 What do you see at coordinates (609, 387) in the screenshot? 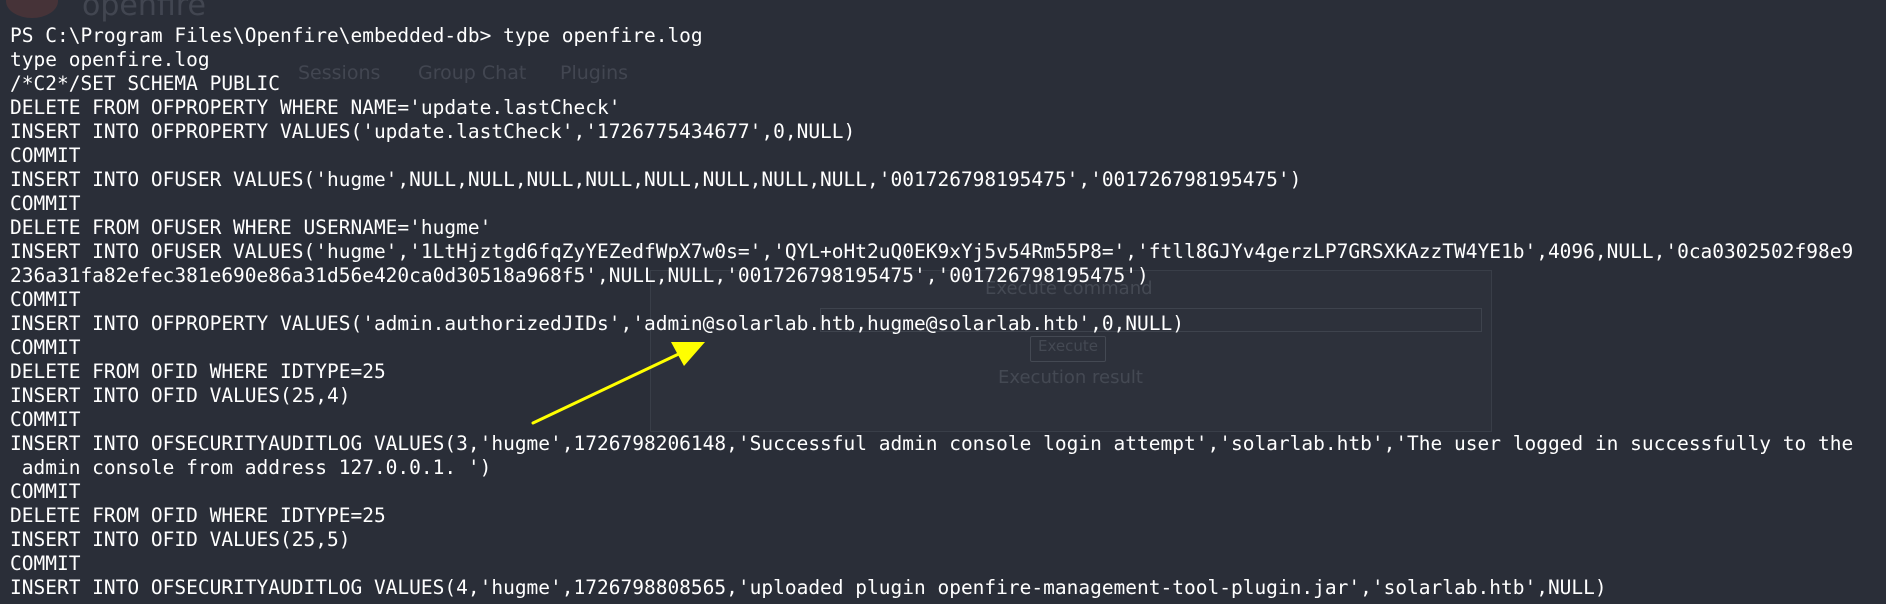
I see `arrow-shaft` at bounding box center [609, 387].